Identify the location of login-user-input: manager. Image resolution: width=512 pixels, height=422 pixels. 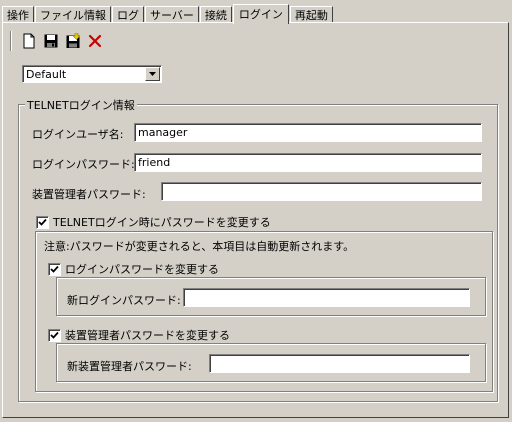
(308, 132).